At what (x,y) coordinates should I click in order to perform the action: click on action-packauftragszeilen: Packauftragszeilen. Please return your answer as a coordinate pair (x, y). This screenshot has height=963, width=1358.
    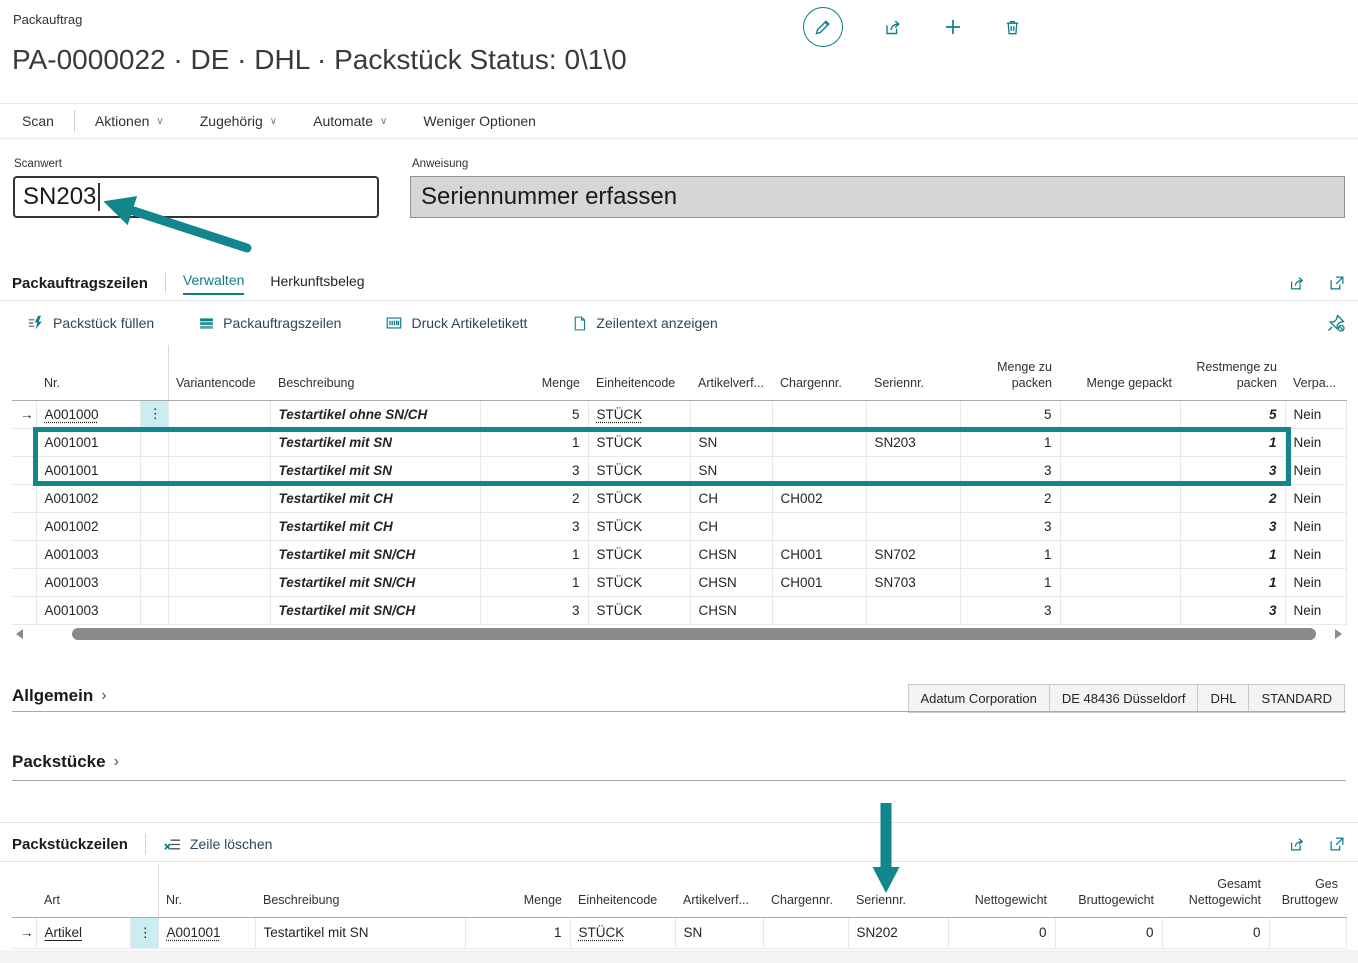
    Looking at the image, I should click on (269, 323).